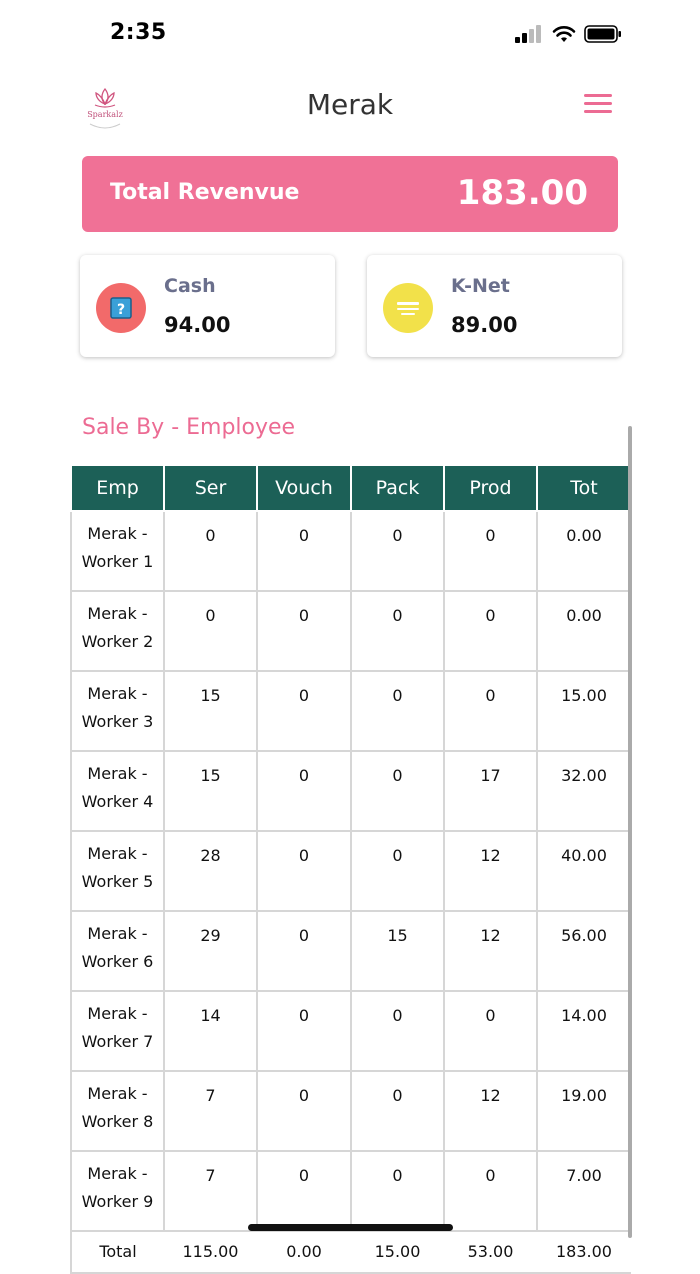 This screenshot has width=700, height=1274. Describe the element at coordinates (117, 711) in the screenshot. I see `employee-cell: Merak - Worker 3` at that location.